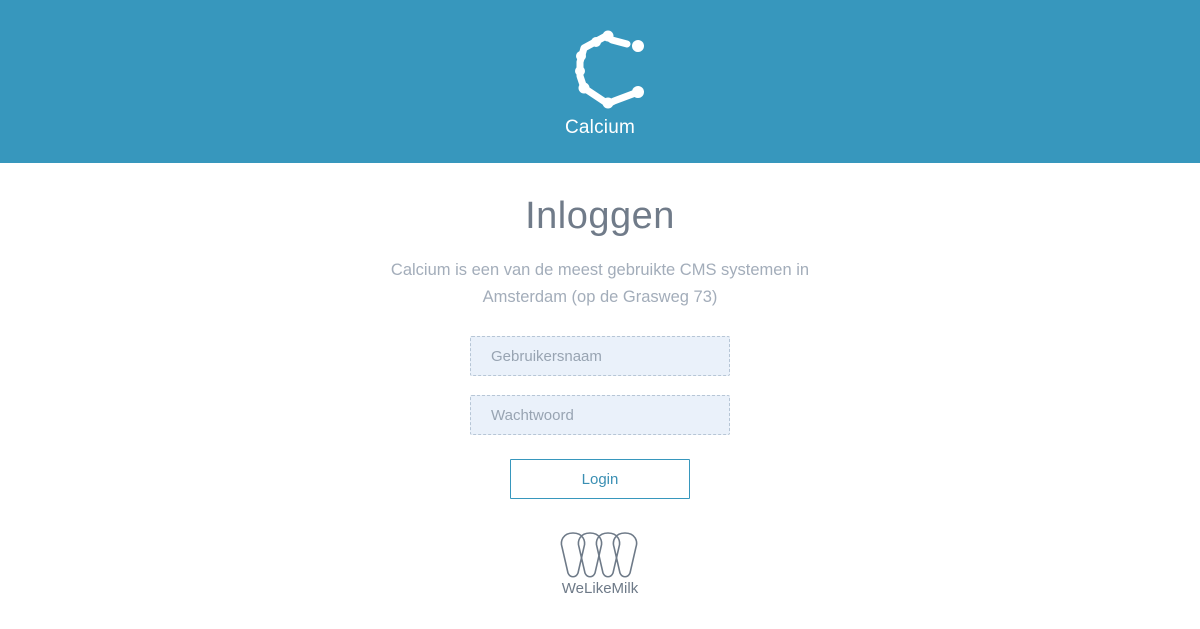 The image size is (1200, 629). What do you see at coordinates (600, 479) in the screenshot?
I see `login-button: Login` at bounding box center [600, 479].